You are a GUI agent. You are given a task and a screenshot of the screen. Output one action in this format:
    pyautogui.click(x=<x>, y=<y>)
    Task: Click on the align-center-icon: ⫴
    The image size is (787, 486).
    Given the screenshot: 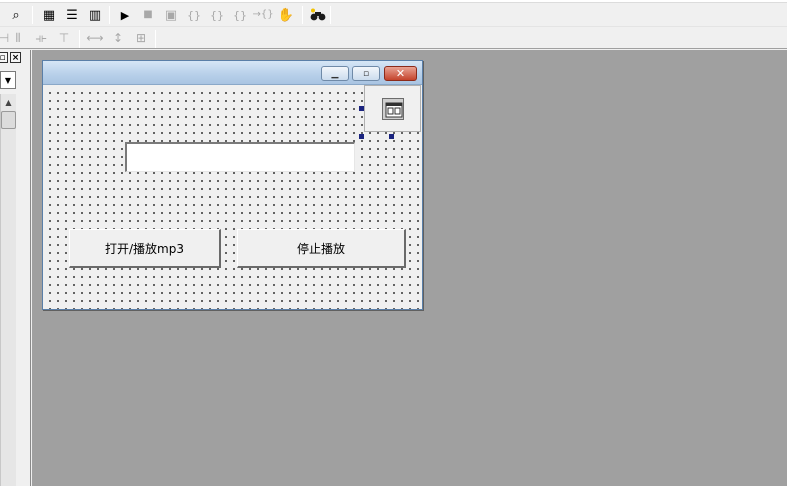 What is the action you would take?
    pyautogui.click(x=18, y=38)
    